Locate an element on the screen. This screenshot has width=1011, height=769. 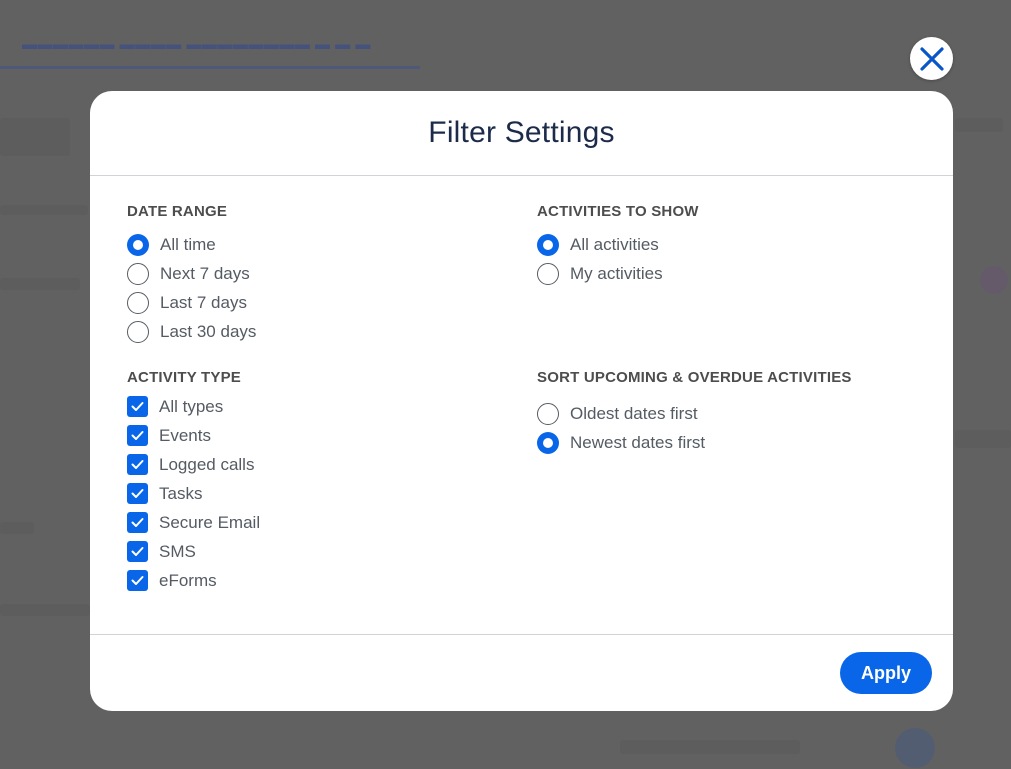
option-label: All time is located at coordinates (188, 244).